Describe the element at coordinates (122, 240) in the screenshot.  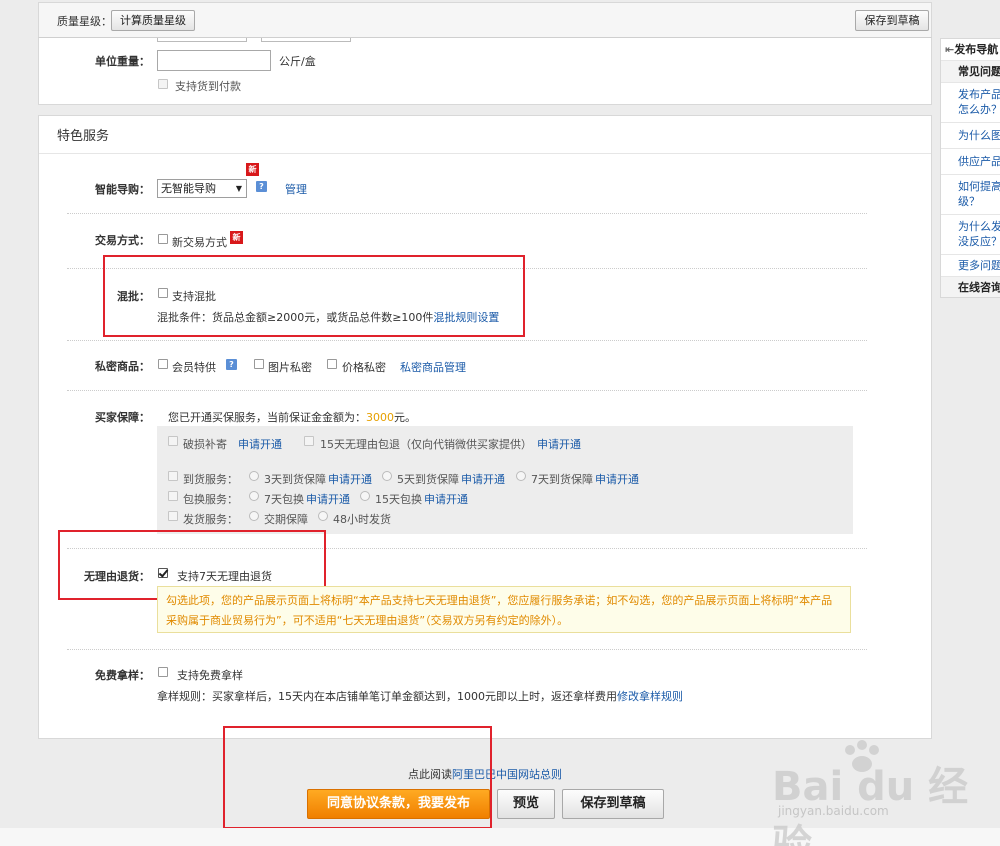
I see `trade-mode-label: 交易方式：` at that location.